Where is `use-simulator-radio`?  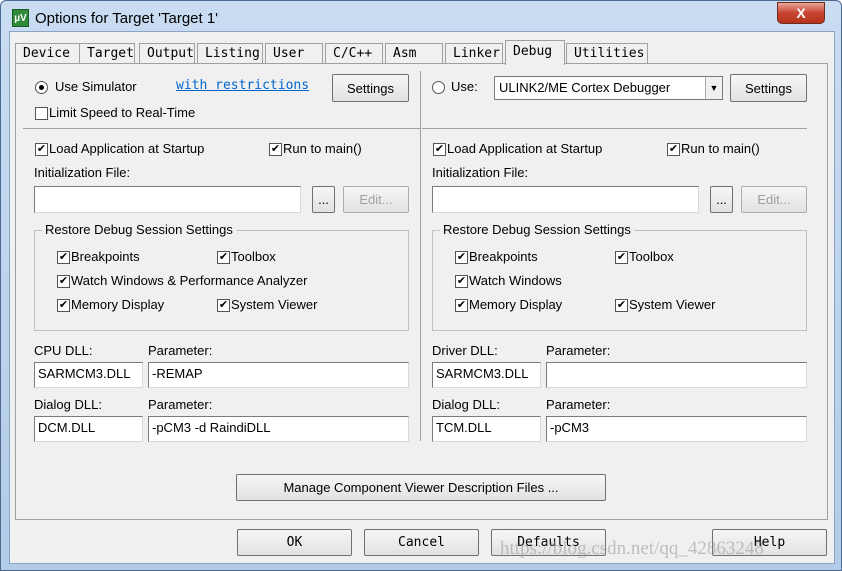
use-simulator-radio is located at coordinates (41, 87).